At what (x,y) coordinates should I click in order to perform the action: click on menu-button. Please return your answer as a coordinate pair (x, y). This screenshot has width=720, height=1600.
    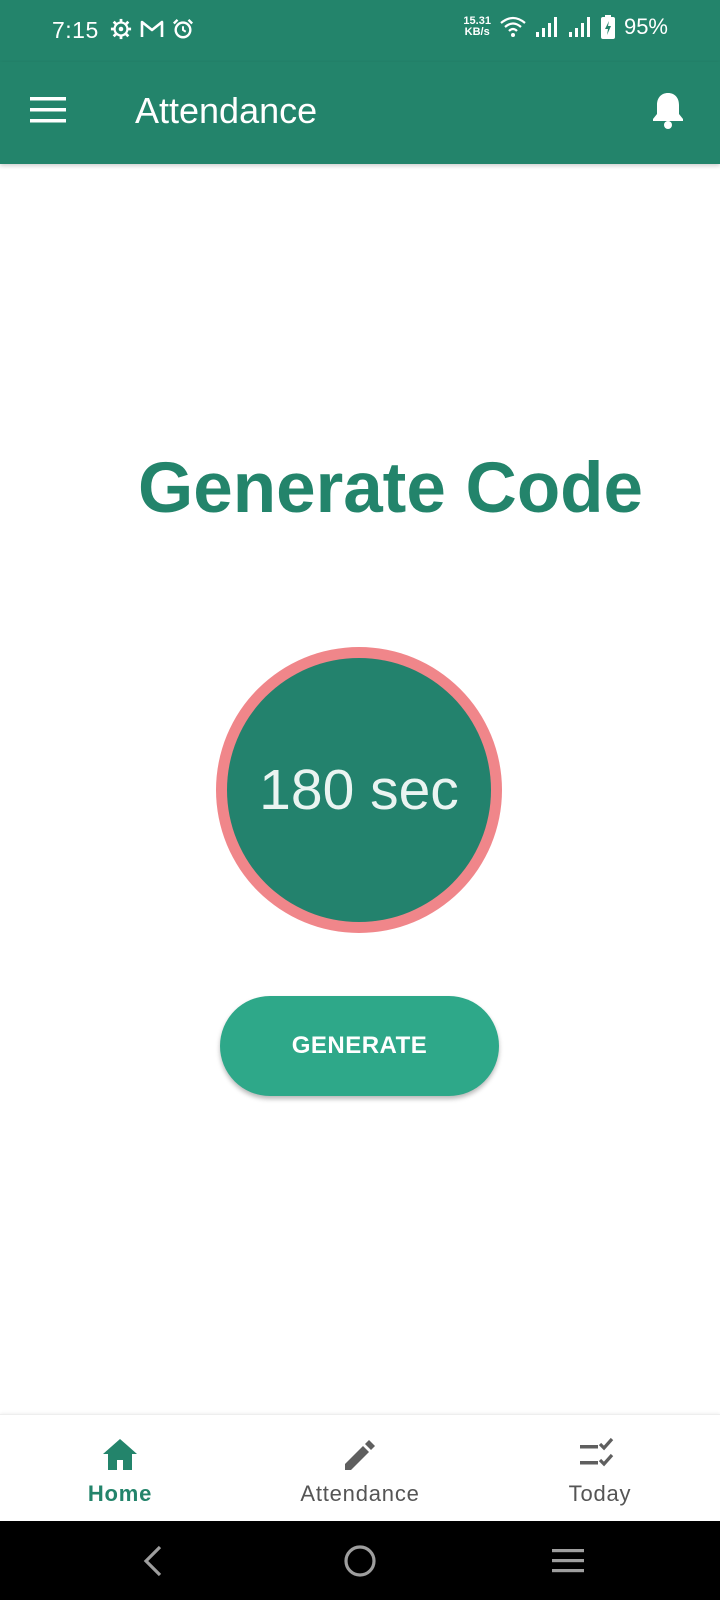
    Looking at the image, I should click on (52, 114).